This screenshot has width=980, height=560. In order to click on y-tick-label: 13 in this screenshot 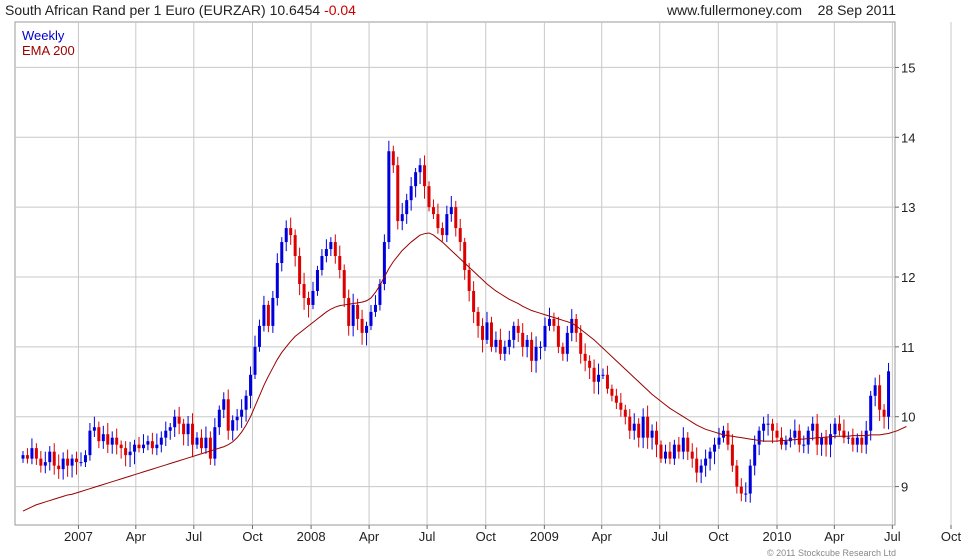, I will do `click(908, 207)`.